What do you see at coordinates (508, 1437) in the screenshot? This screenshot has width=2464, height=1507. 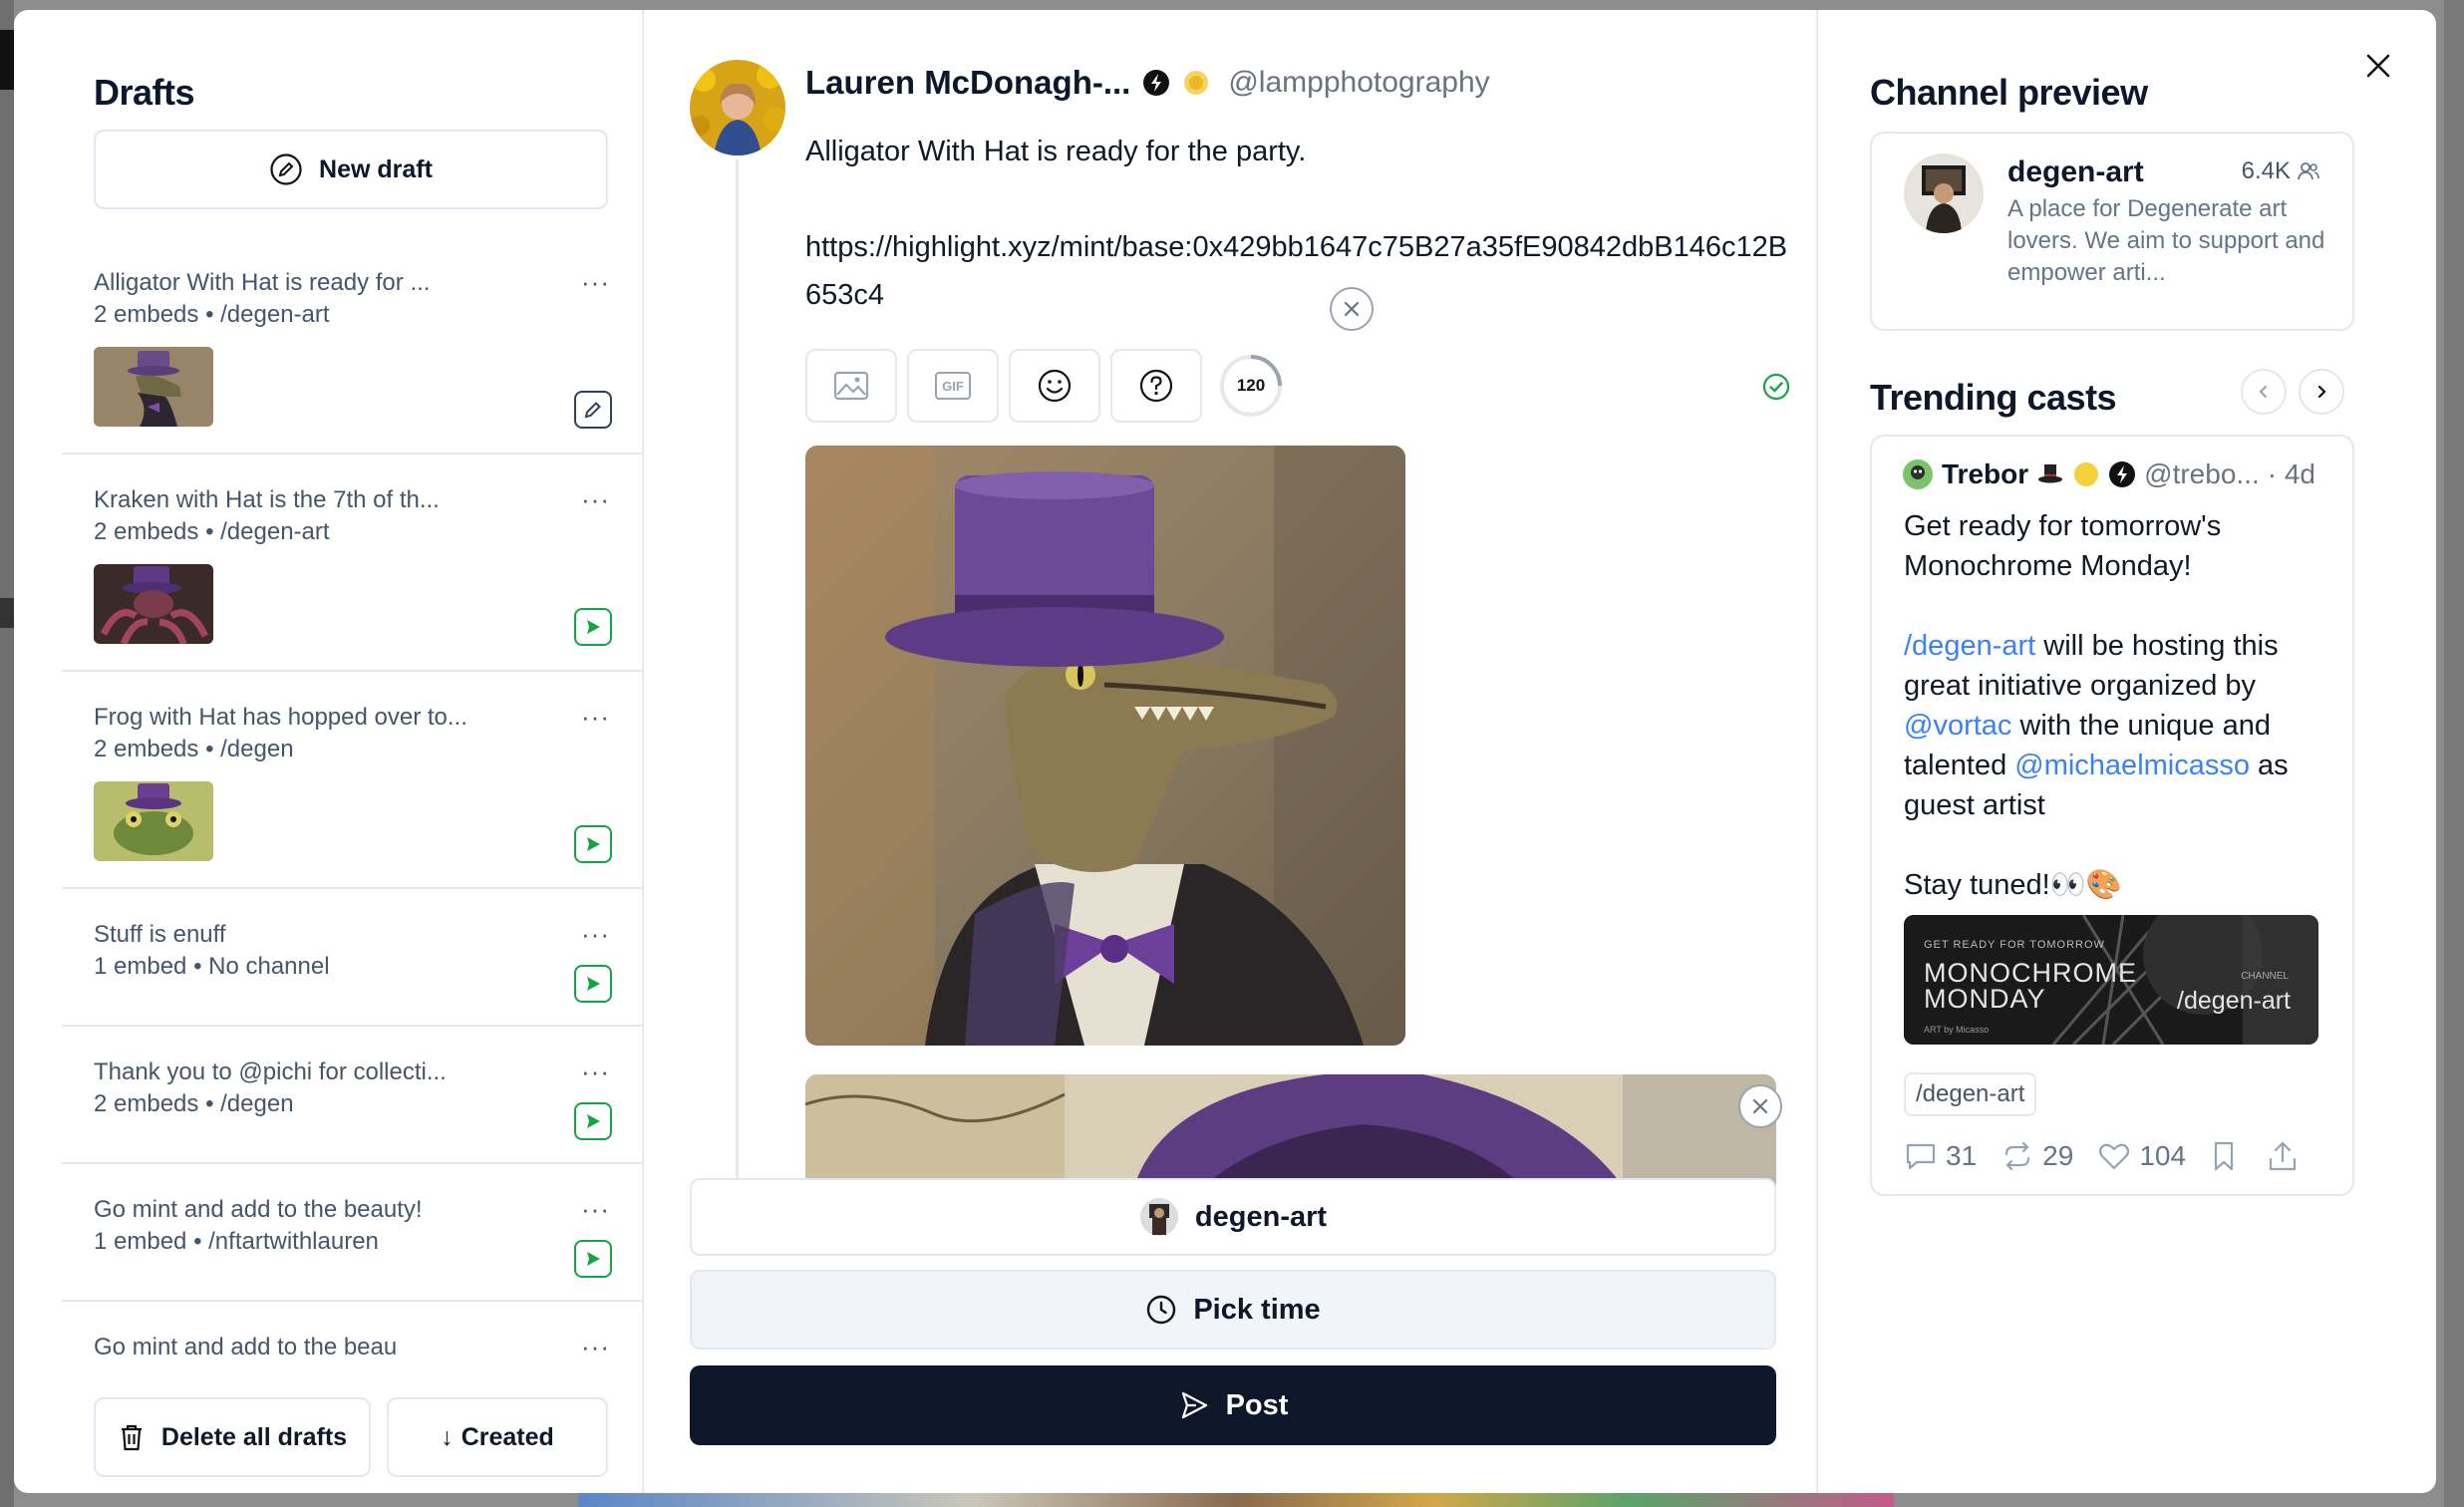 I see `sort-label: Created` at bounding box center [508, 1437].